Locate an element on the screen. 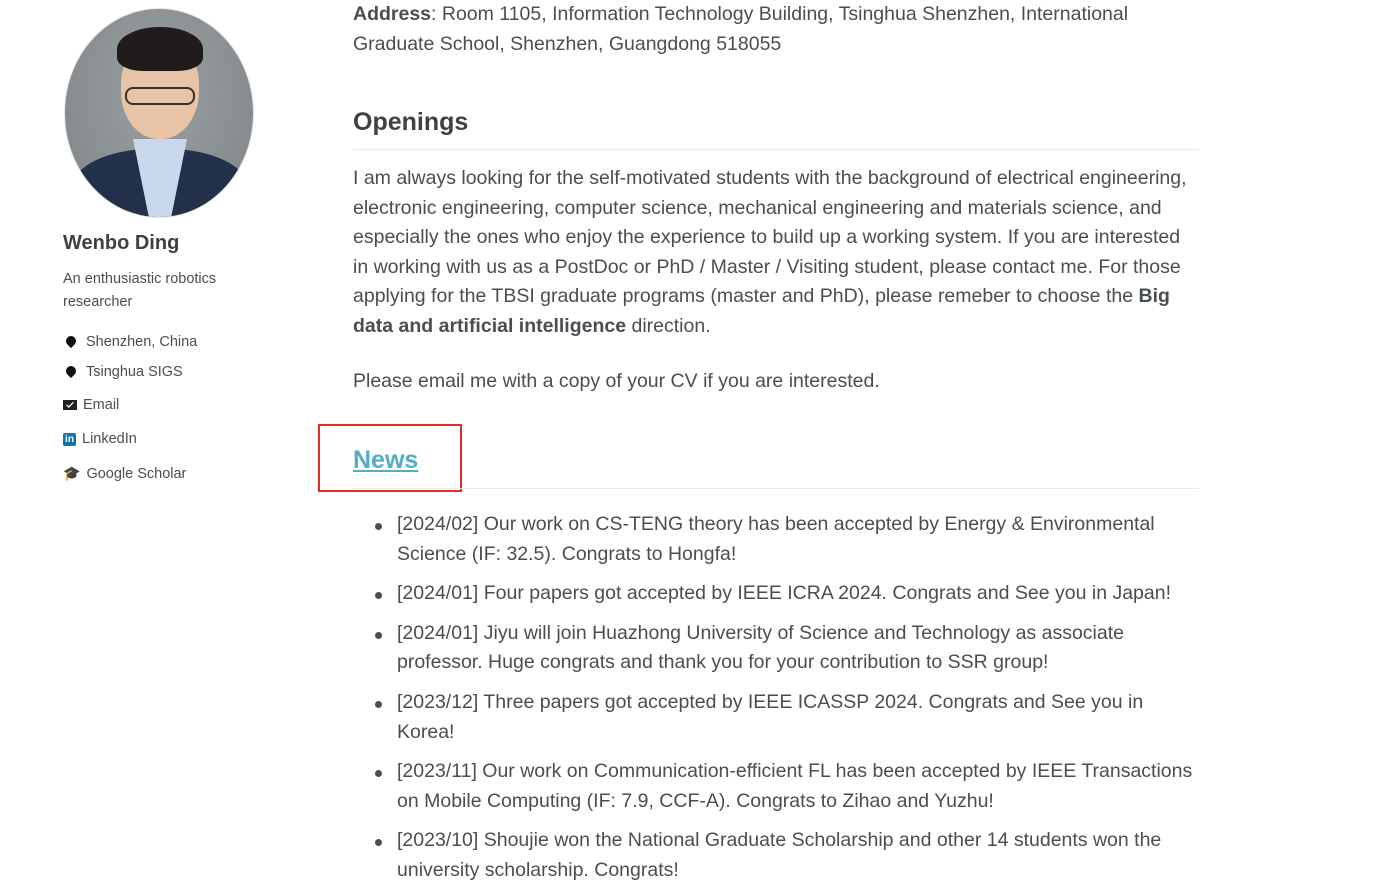  author-link-location: Shenzhen, China is located at coordinates (130, 341).